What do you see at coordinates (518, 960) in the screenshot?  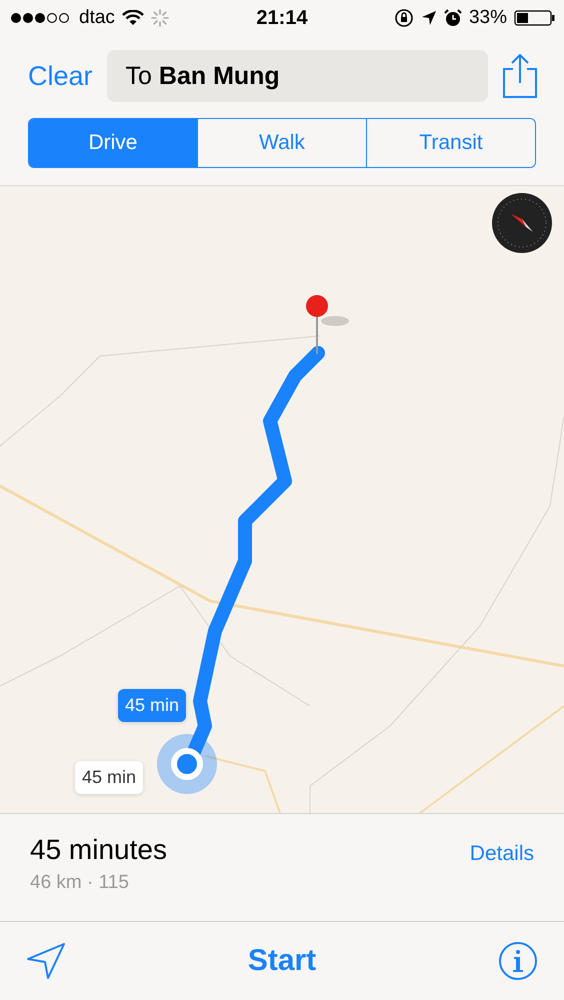 I see `info-icon` at bounding box center [518, 960].